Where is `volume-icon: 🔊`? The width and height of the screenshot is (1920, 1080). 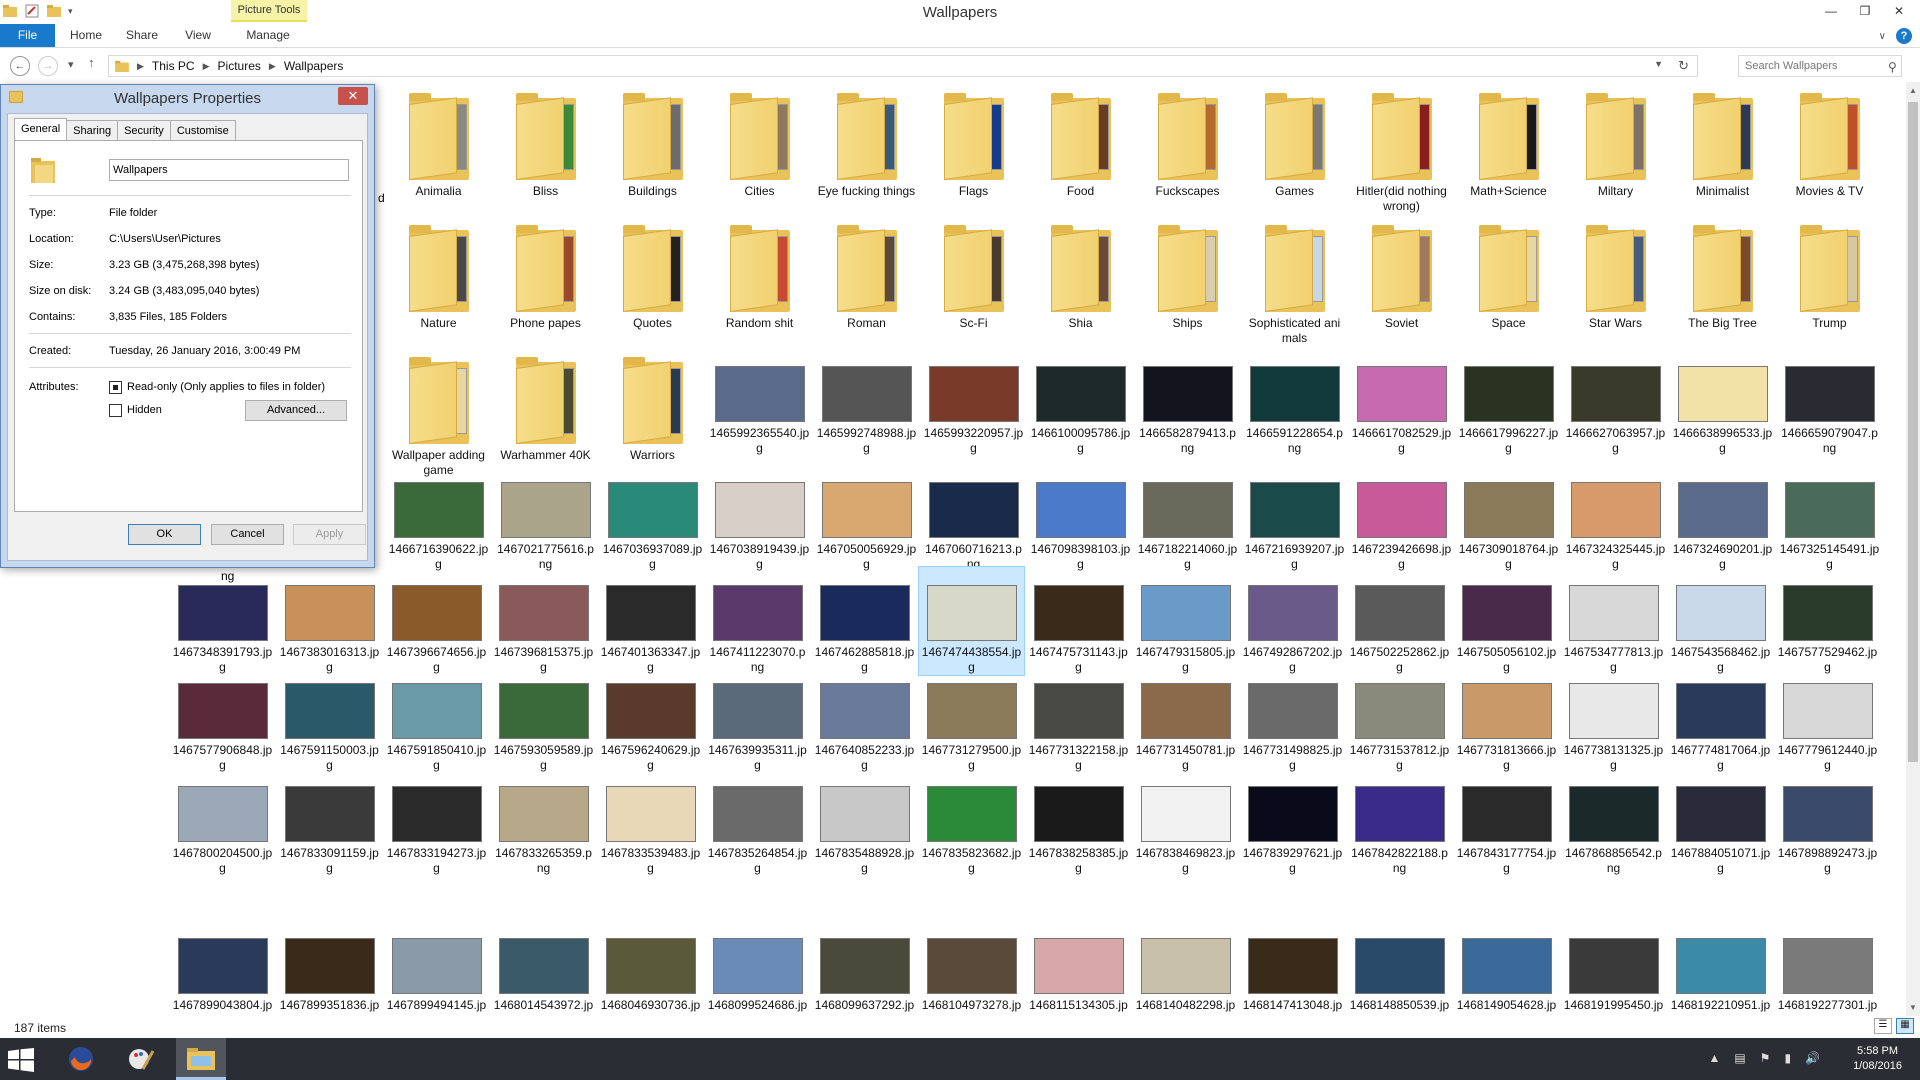
volume-icon: 🔊 is located at coordinates (1812, 1058).